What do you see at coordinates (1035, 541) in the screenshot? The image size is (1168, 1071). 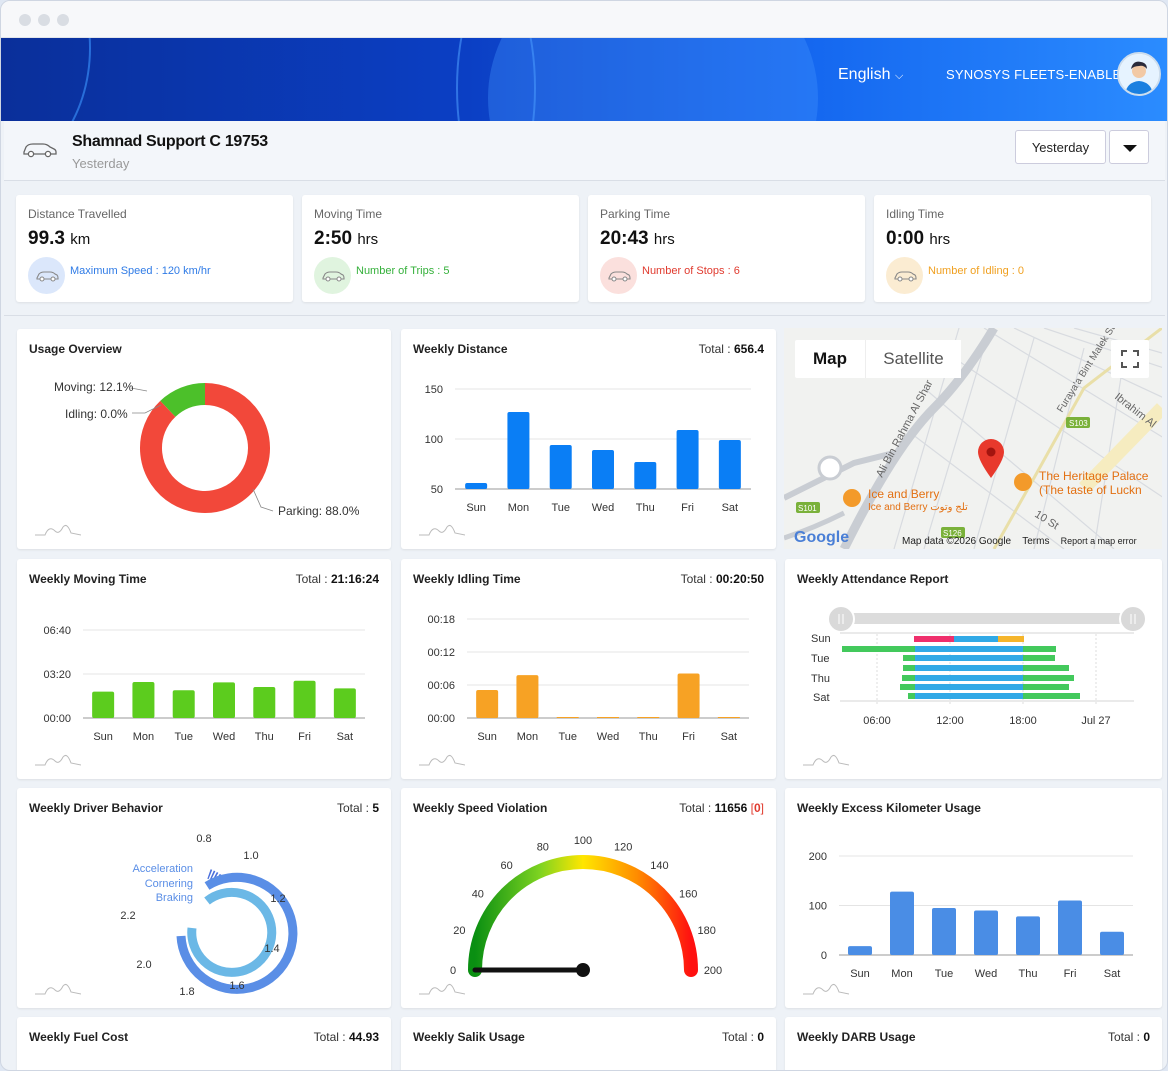 I see `map-terms-link: Terms` at bounding box center [1035, 541].